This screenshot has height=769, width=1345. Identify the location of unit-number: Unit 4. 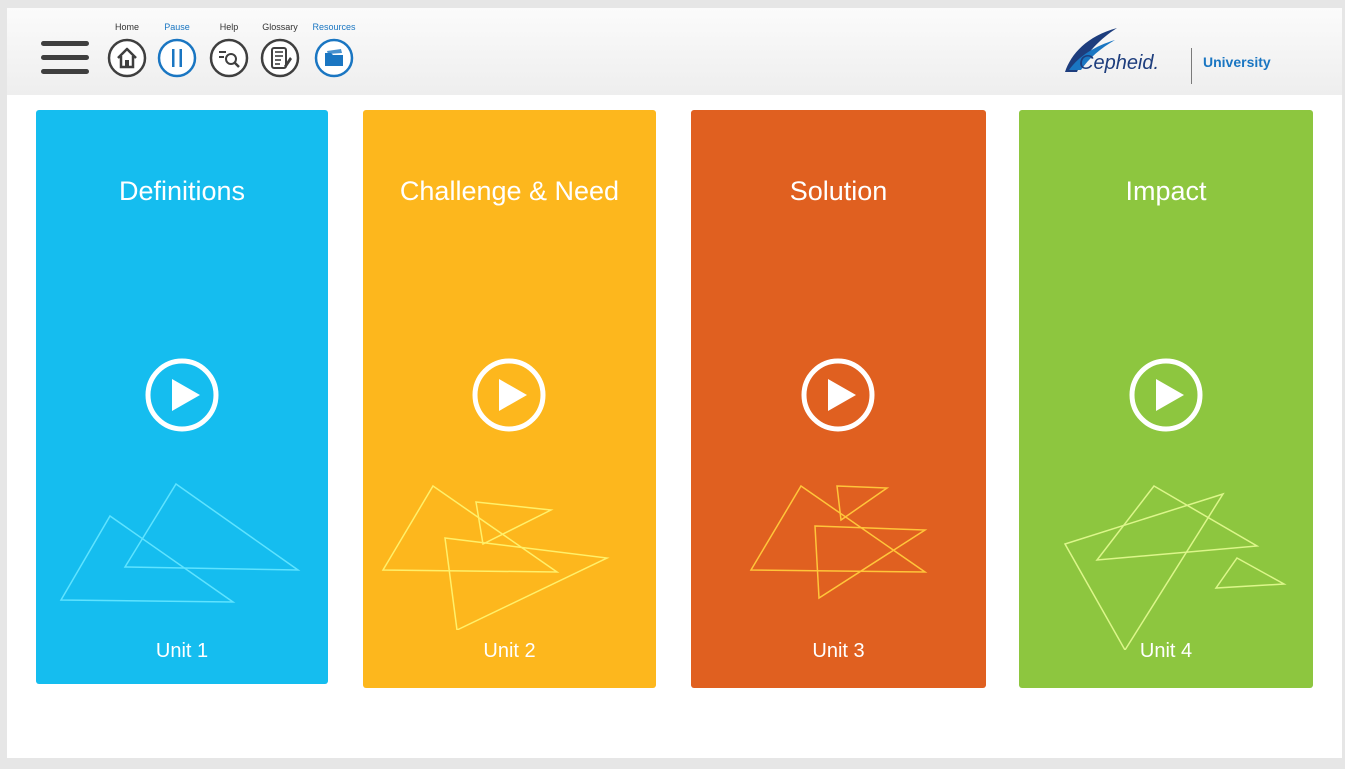
(1166, 651).